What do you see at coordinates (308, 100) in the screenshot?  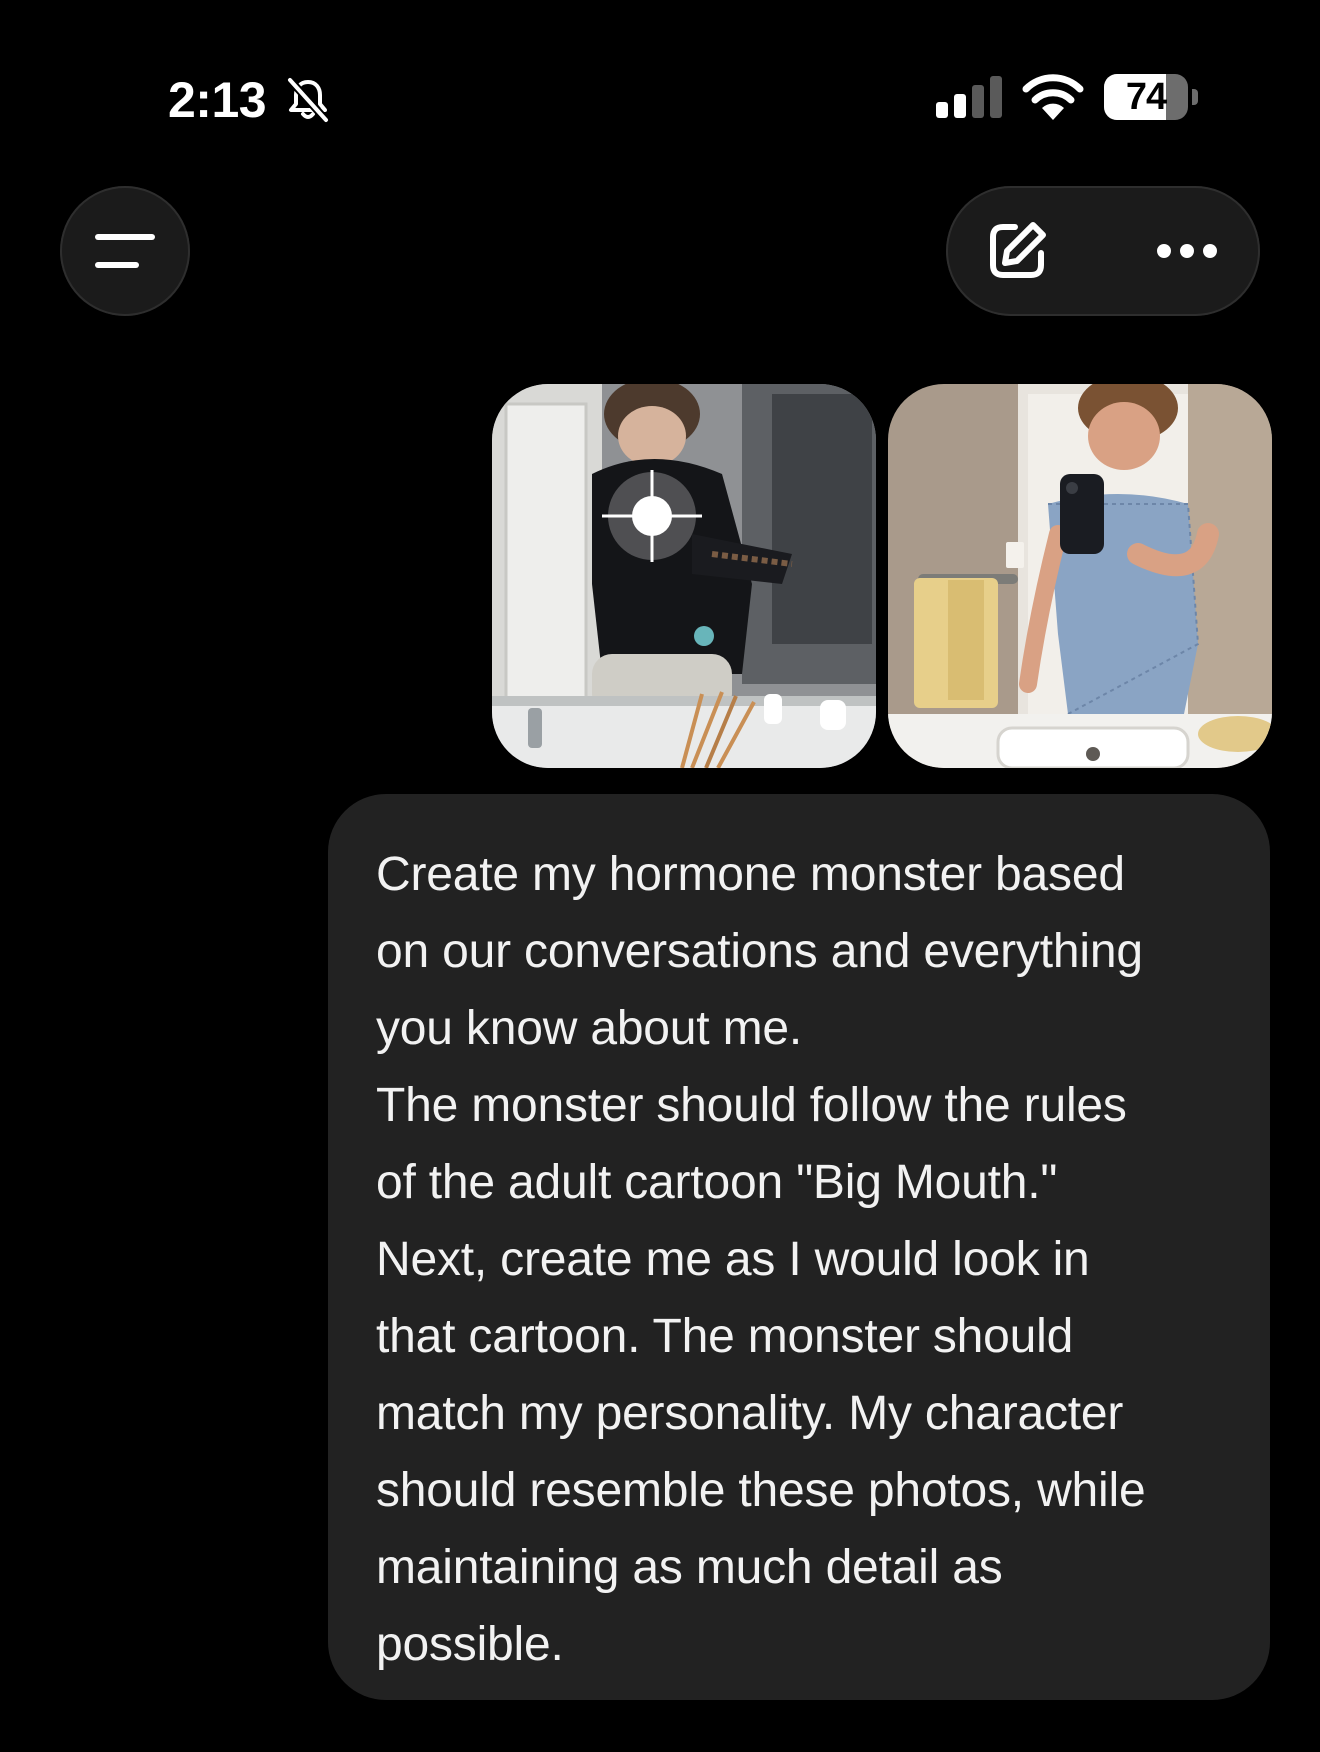 I see `bell-slash-icon` at bounding box center [308, 100].